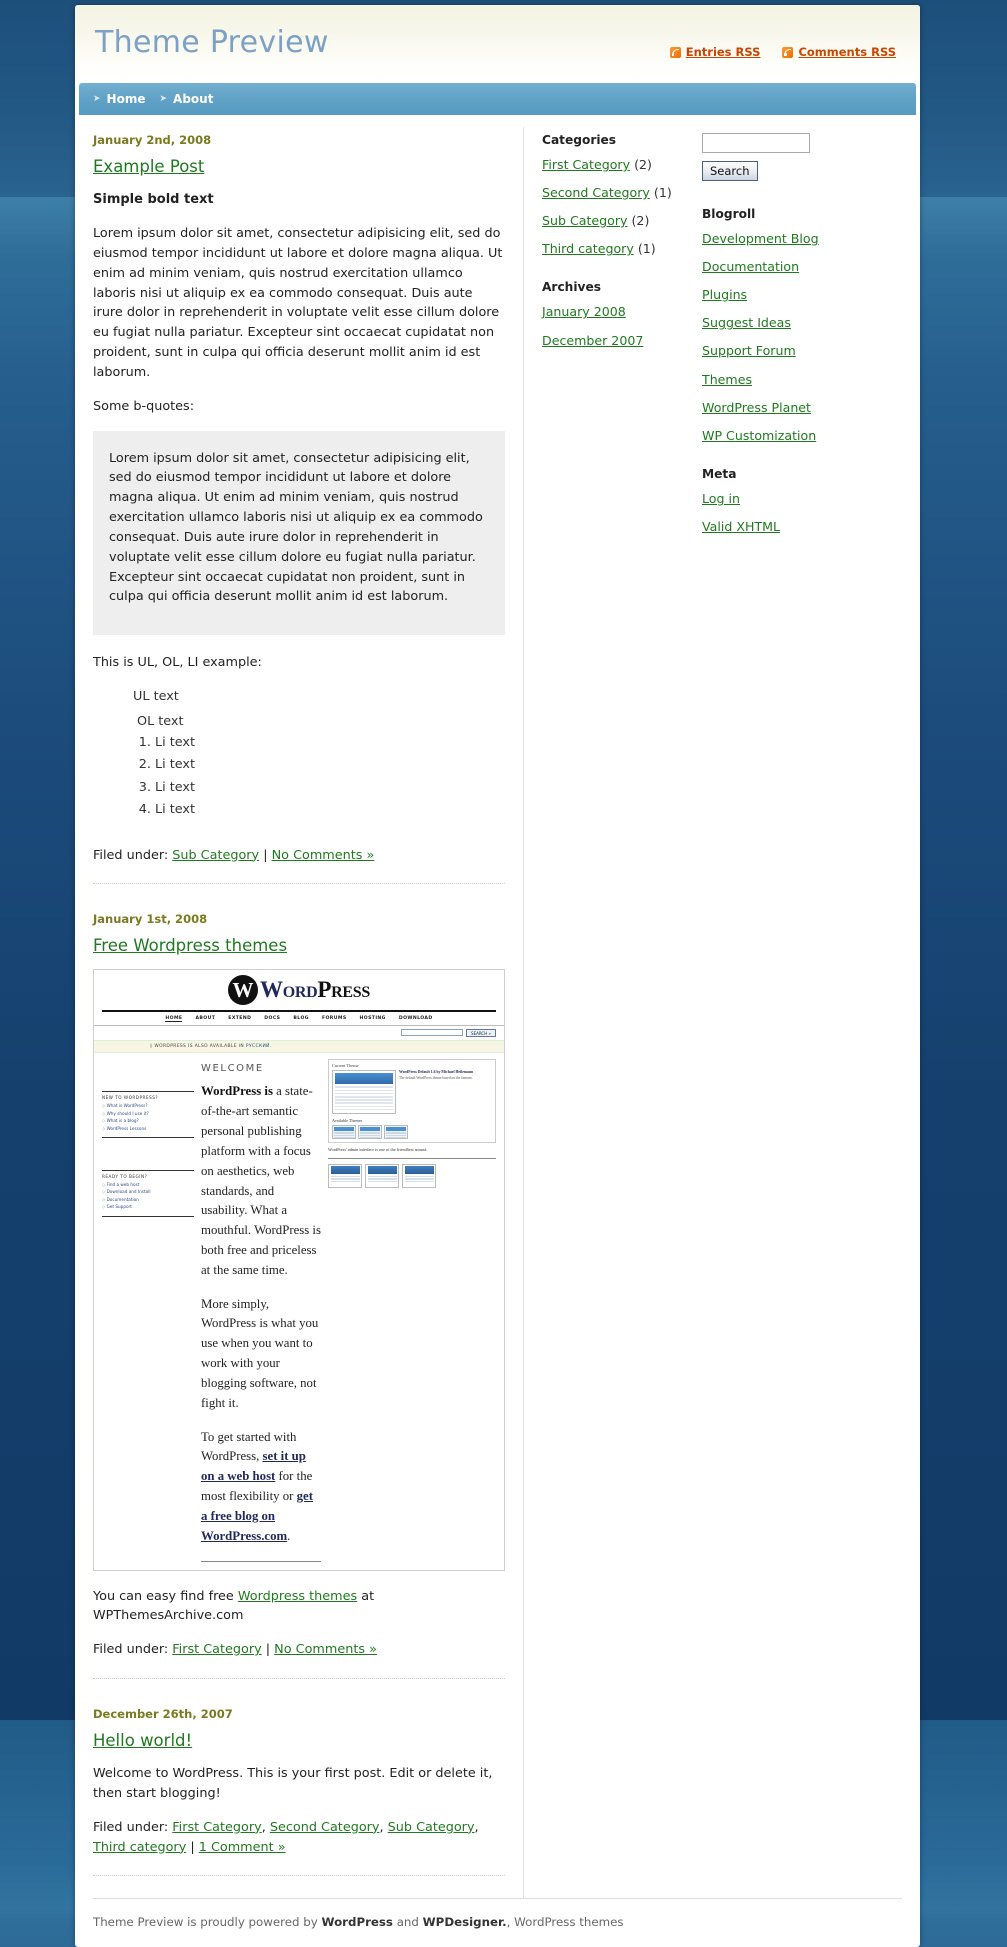 This screenshot has height=1947, width=1007. Describe the element at coordinates (721, 498) in the screenshot. I see `meta-link-login: Log in` at that location.